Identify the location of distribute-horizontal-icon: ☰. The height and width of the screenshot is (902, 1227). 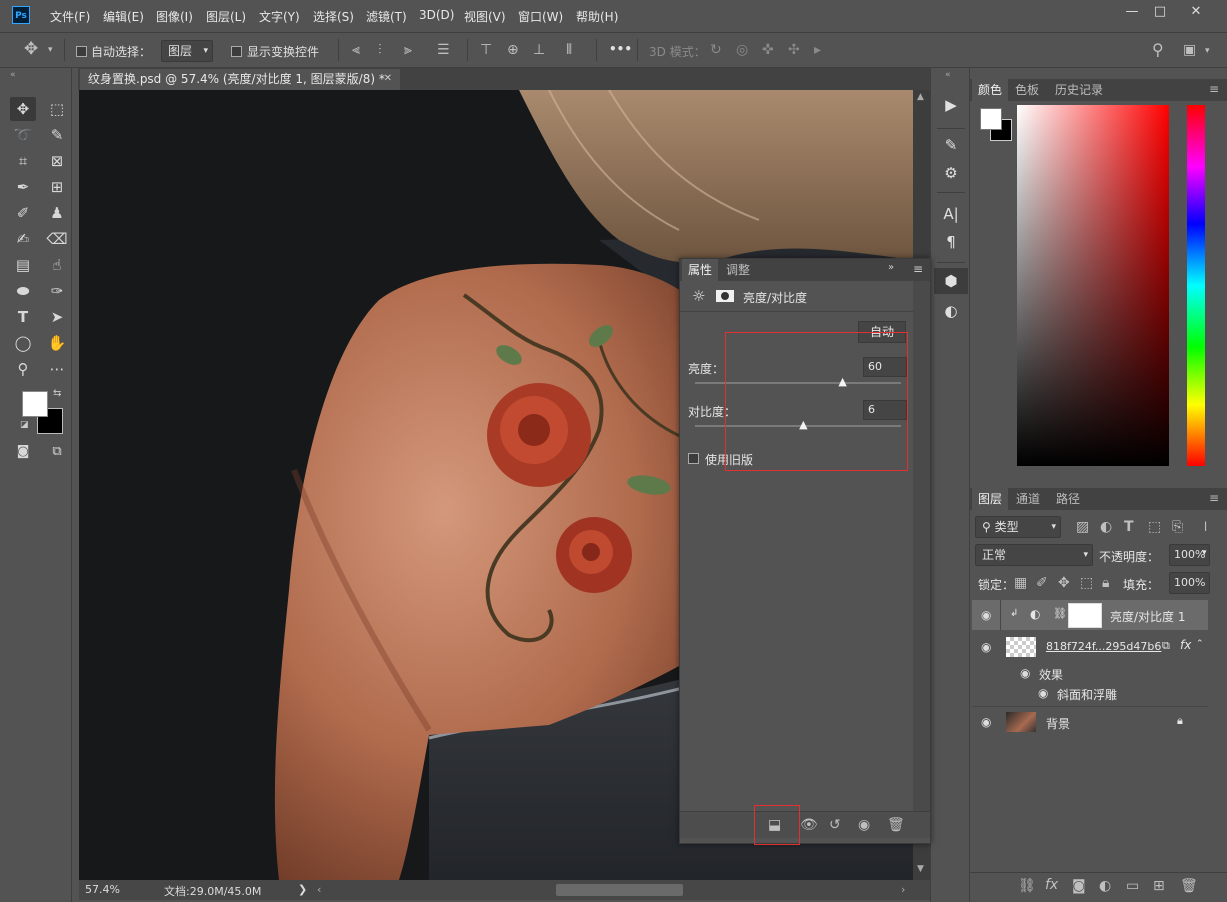
(443, 50).